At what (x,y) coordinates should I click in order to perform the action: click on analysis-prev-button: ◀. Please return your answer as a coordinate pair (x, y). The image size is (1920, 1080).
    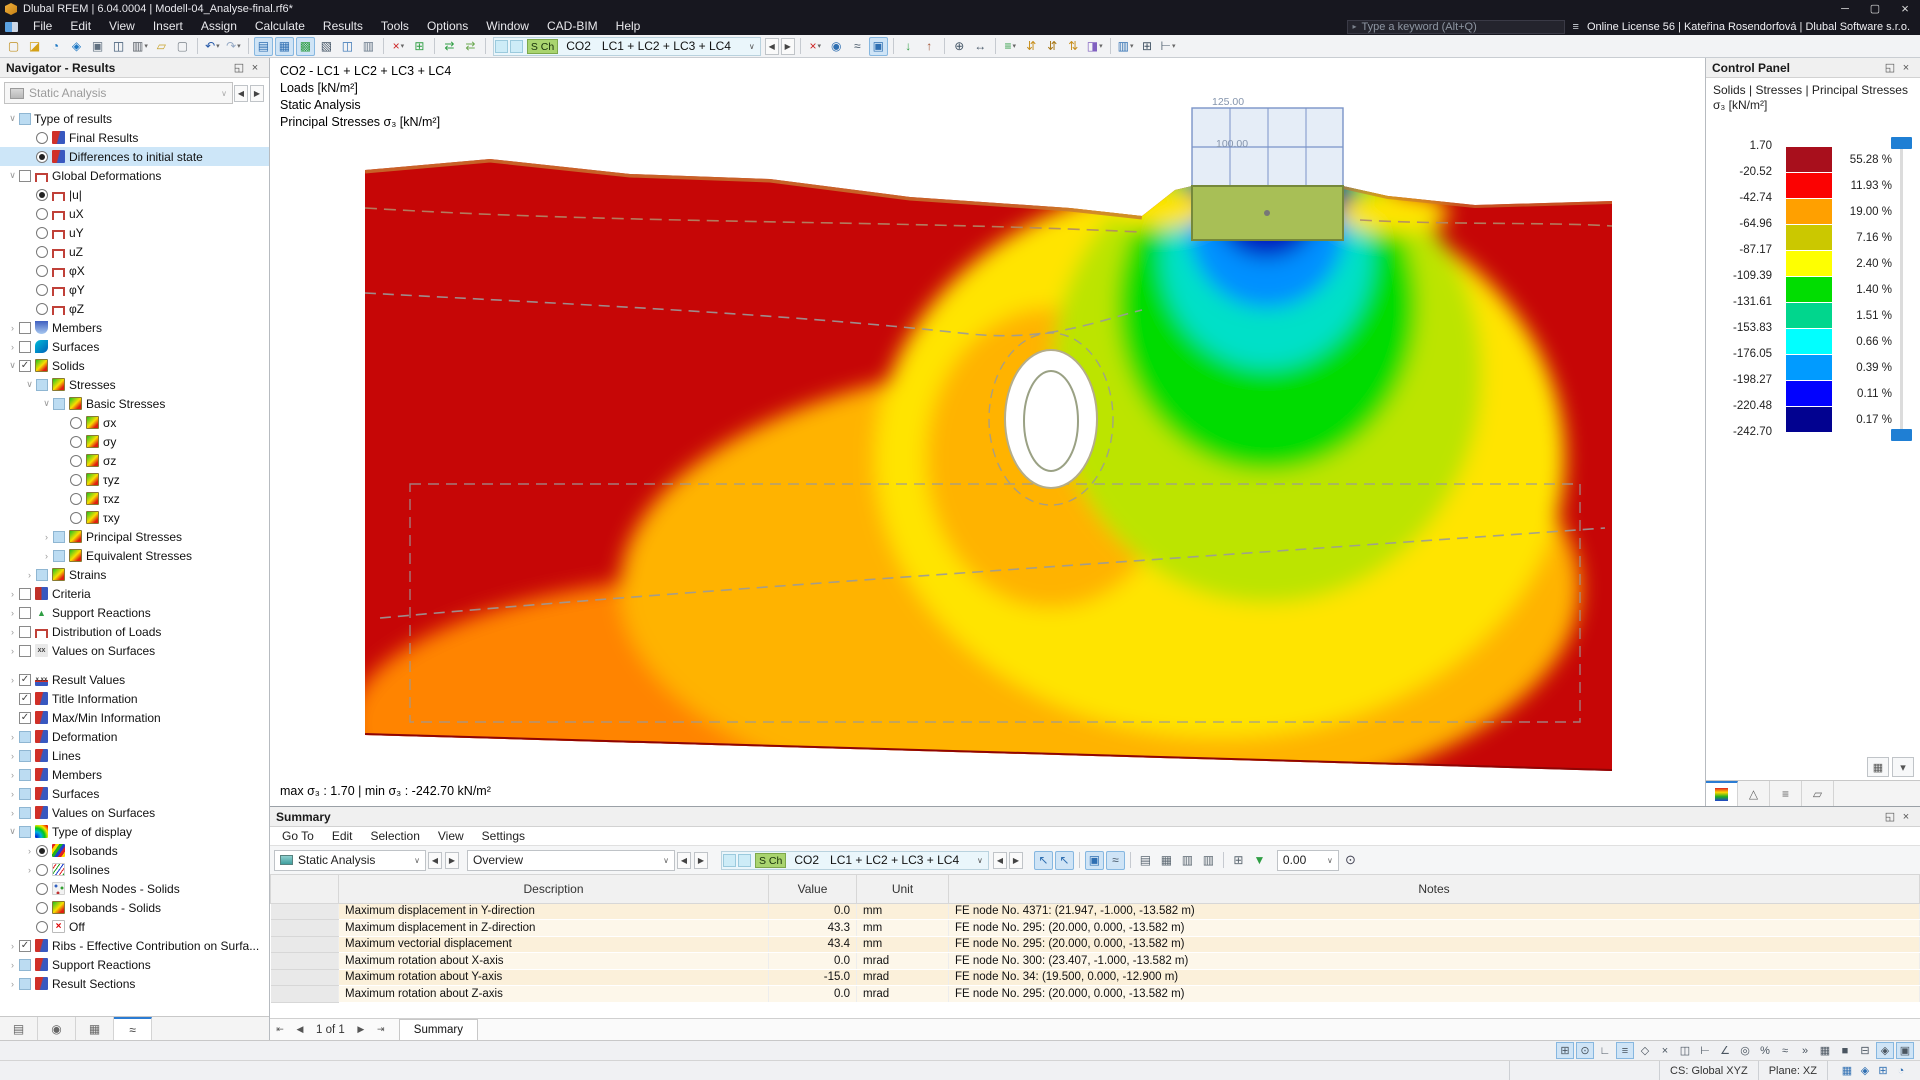
    Looking at the image, I should click on (241, 93).